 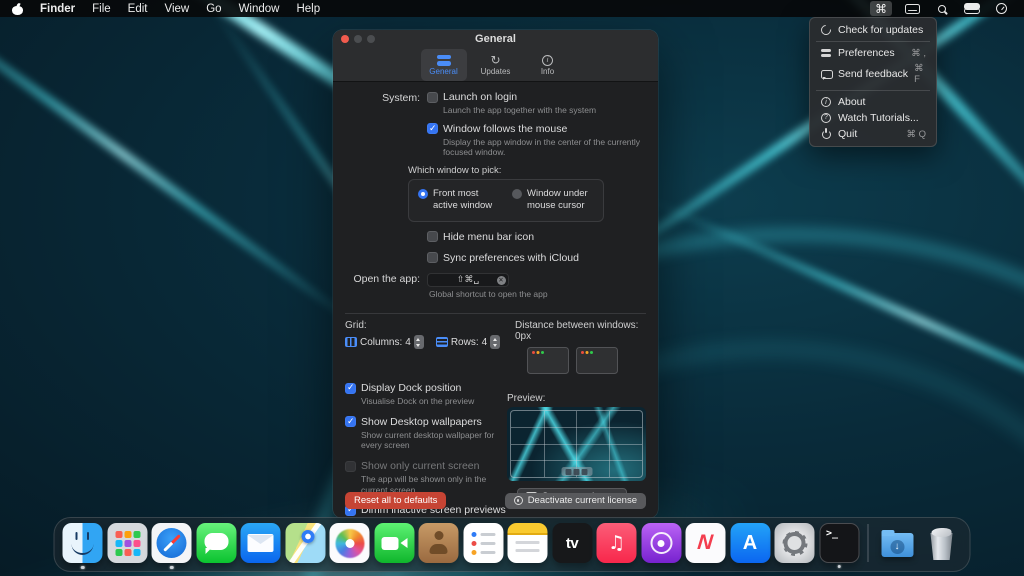 What do you see at coordinates (423, 193) in the screenshot?
I see `radio-front-most-control` at bounding box center [423, 193].